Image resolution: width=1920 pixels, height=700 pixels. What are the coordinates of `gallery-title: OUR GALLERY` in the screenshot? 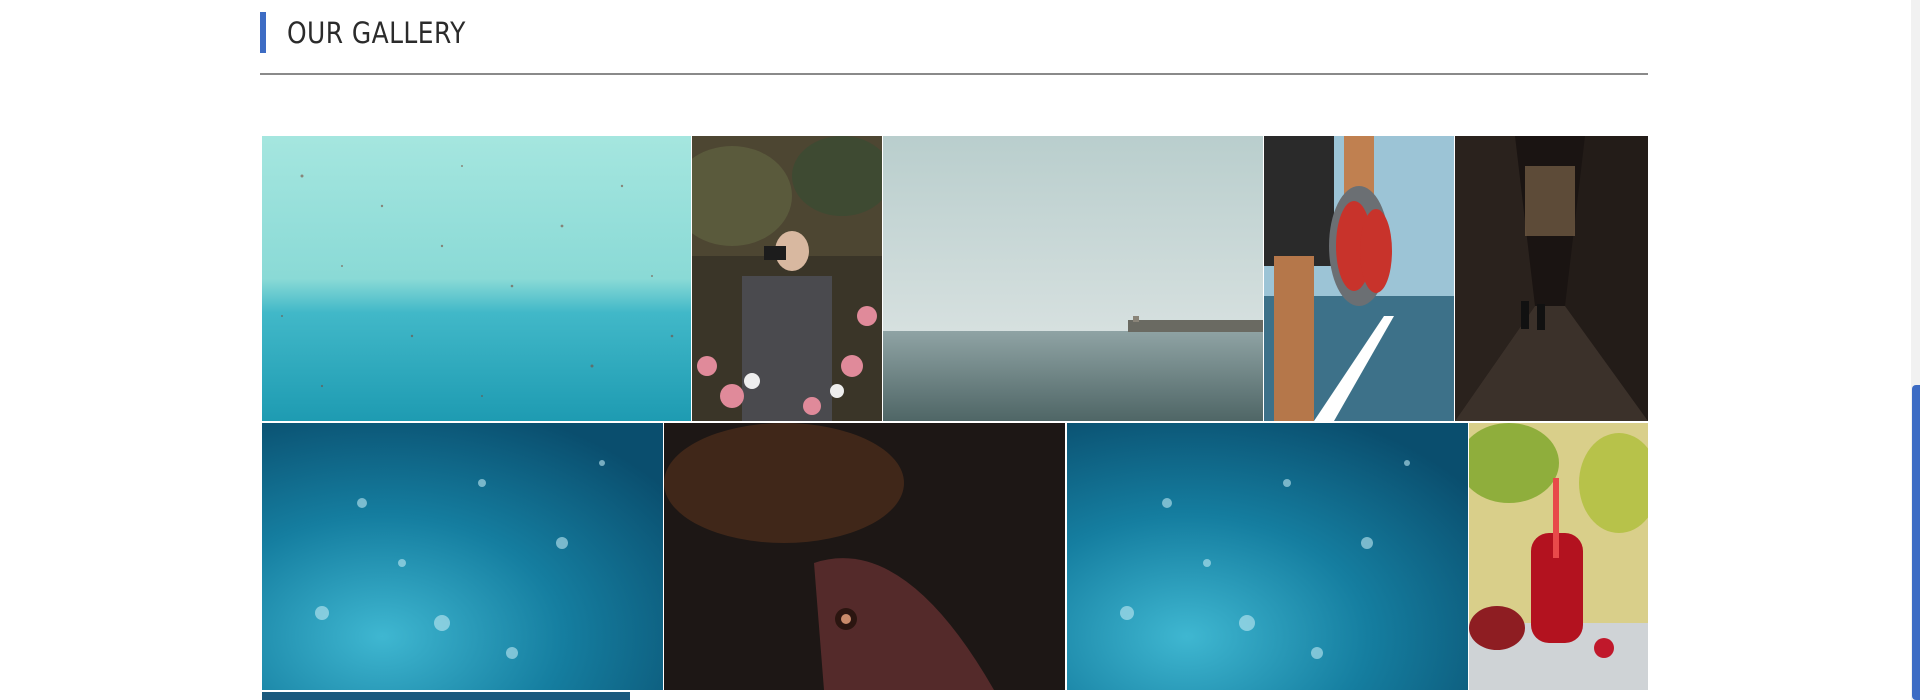 It's located at (376, 32).